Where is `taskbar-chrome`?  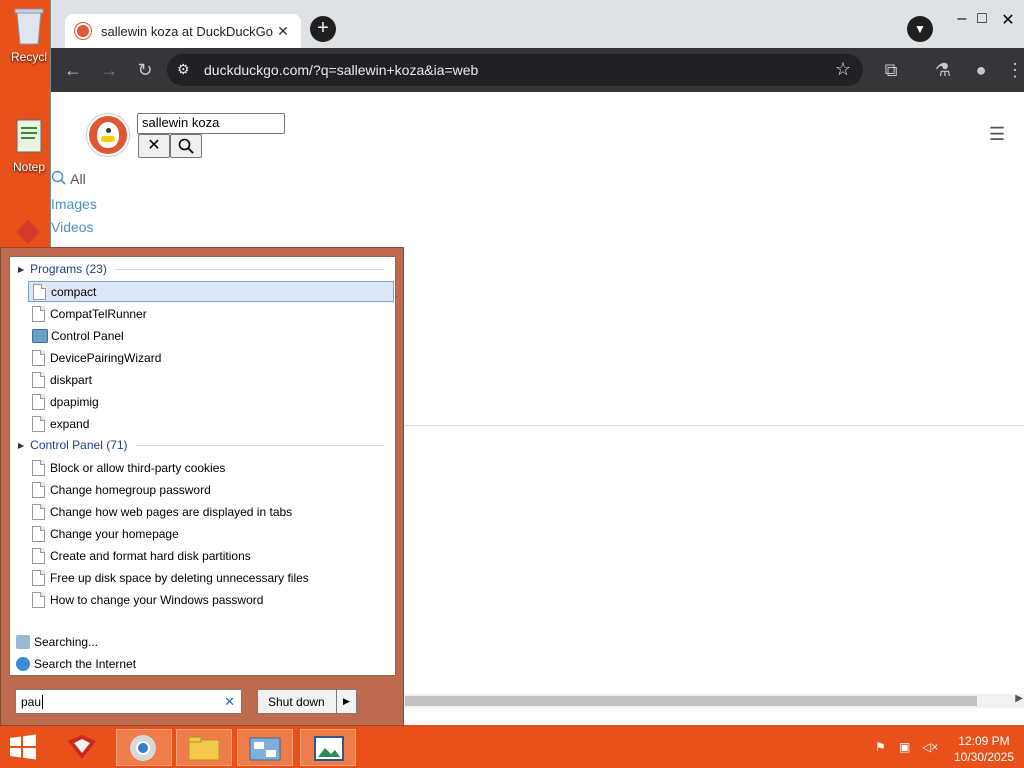
taskbar-chrome is located at coordinates (144, 747).